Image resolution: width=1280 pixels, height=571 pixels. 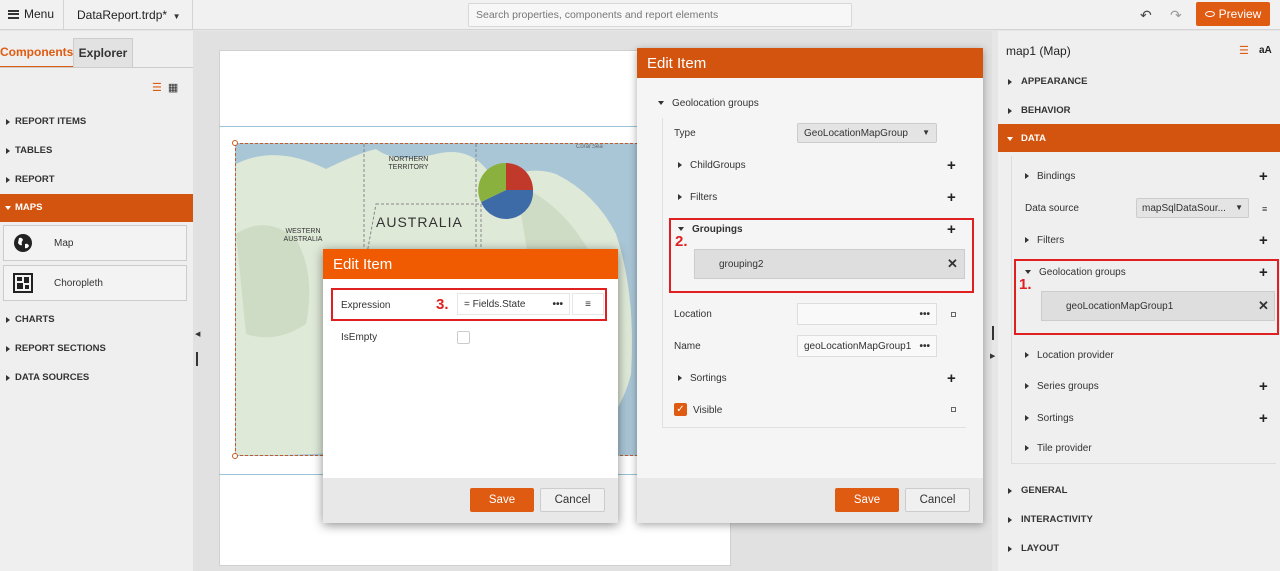 I want to click on font-toggle: aA, so click(x=1265, y=50).